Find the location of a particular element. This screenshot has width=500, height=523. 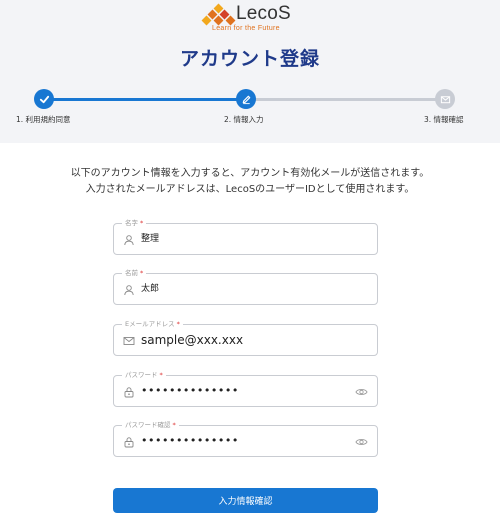

password-confirm-field: パスワード確認 * •••••••••••••• is located at coordinates (245, 438).